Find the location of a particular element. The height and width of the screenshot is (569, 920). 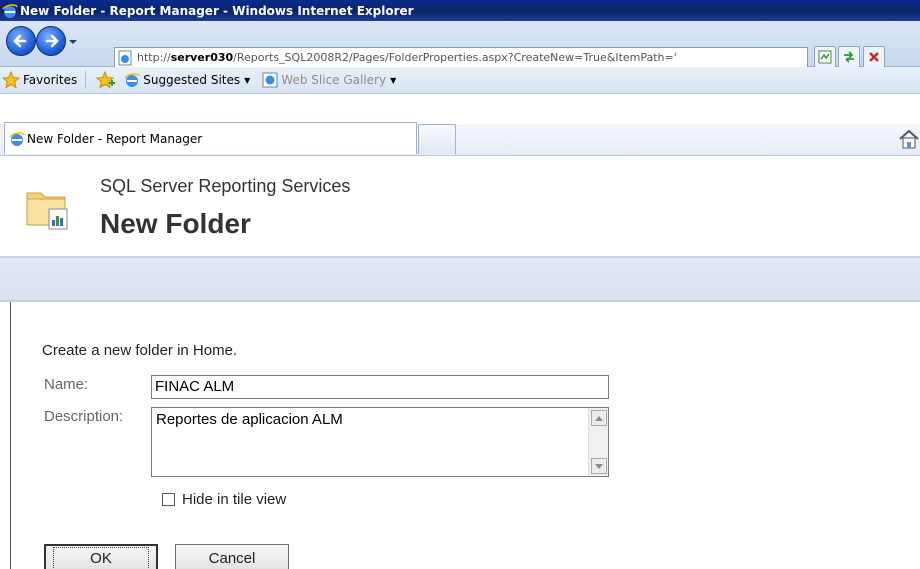

web-slice-gallery-link: Web Slice Gallery ▼ is located at coordinates (329, 80).